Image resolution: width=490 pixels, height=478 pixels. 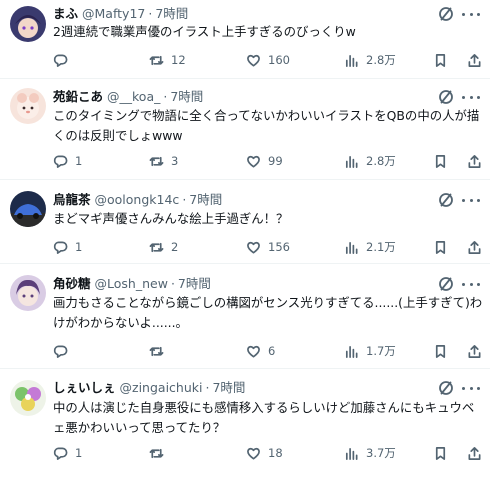 I want to click on retweet-button: 12, so click(x=167, y=60).